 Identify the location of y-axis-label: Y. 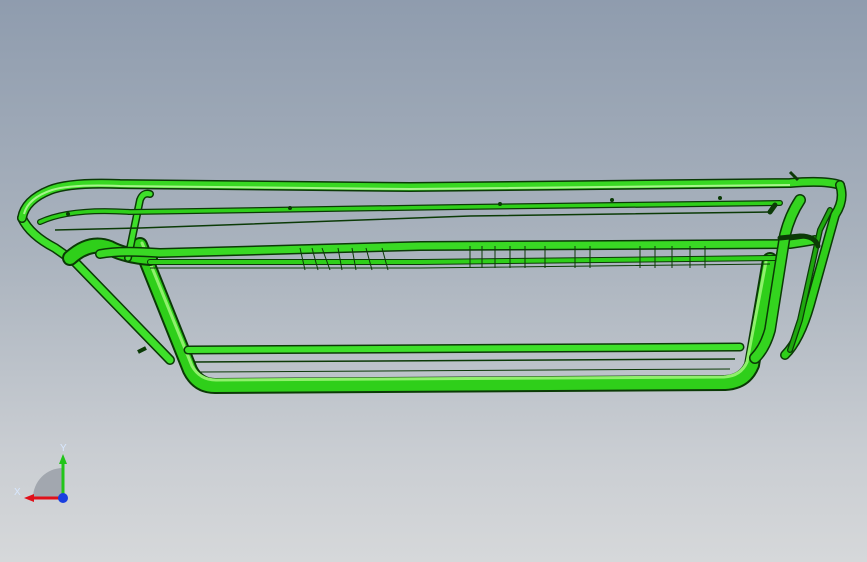
(63, 448).